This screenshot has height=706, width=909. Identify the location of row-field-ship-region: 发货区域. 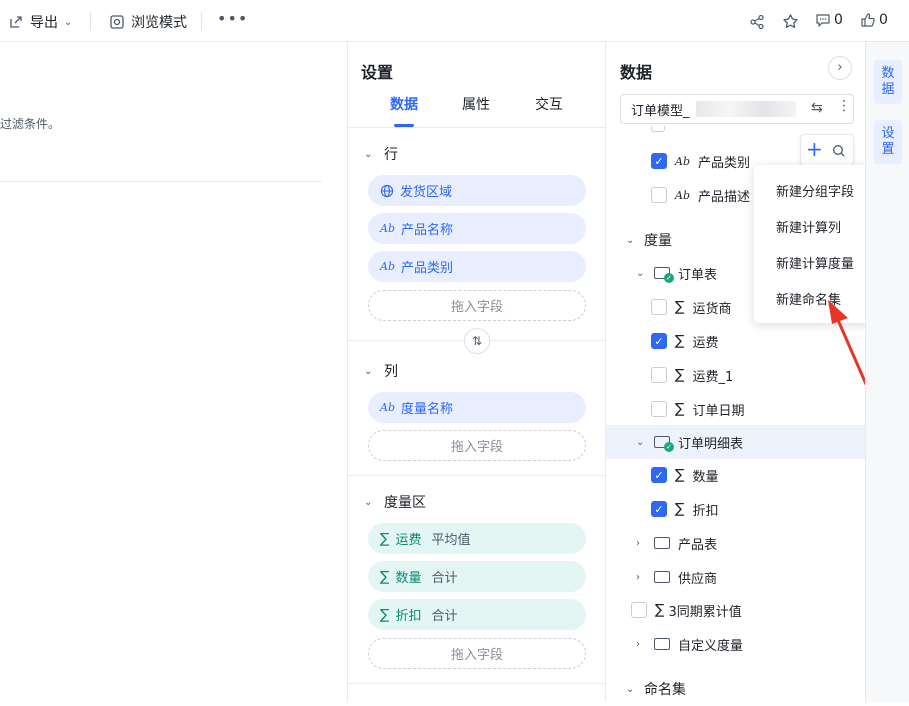
(477, 190).